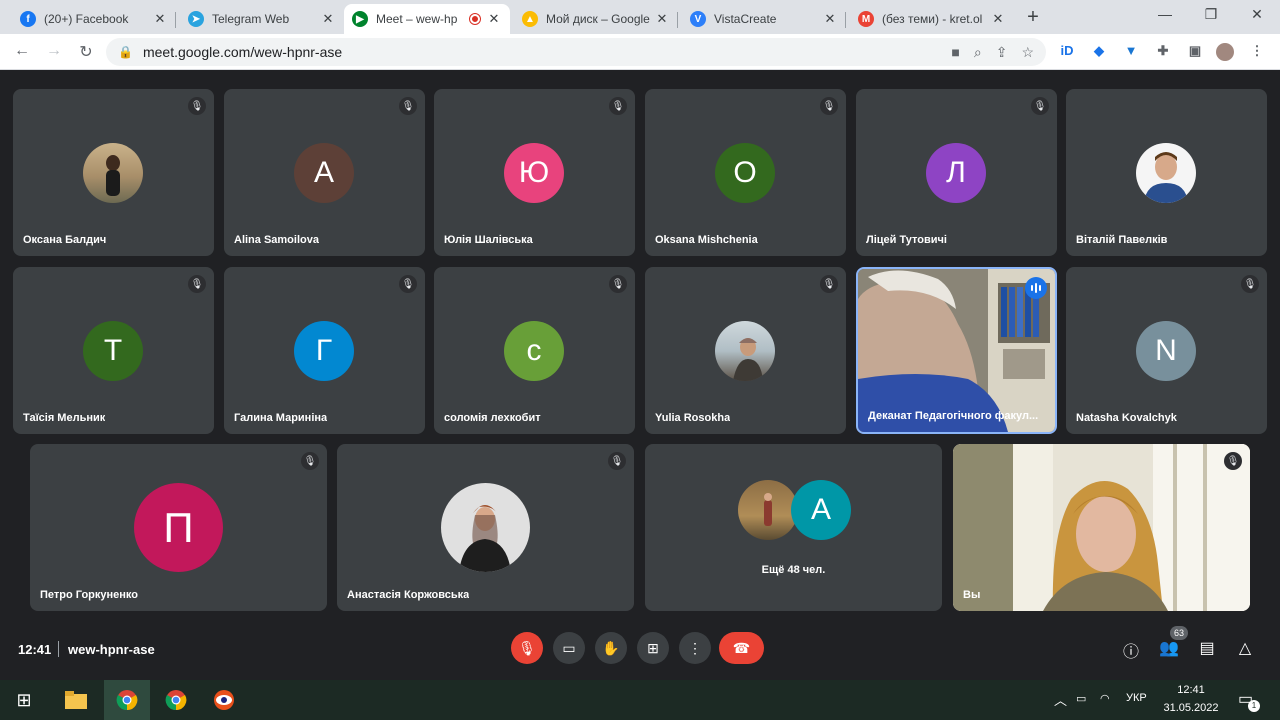 The width and height of the screenshot is (1280, 720). What do you see at coordinates (978, 52) in the screenshot?
I see `zoom-icon: ⌕` at bounding box center [978, 52].